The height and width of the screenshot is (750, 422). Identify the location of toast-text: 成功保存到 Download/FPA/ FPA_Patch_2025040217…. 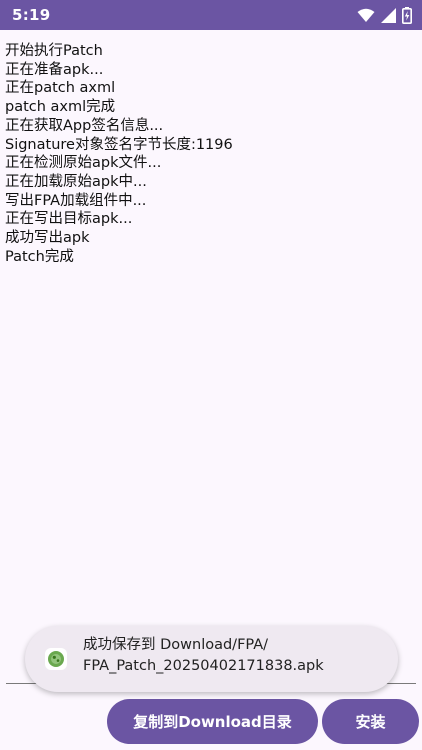
(235, 656).